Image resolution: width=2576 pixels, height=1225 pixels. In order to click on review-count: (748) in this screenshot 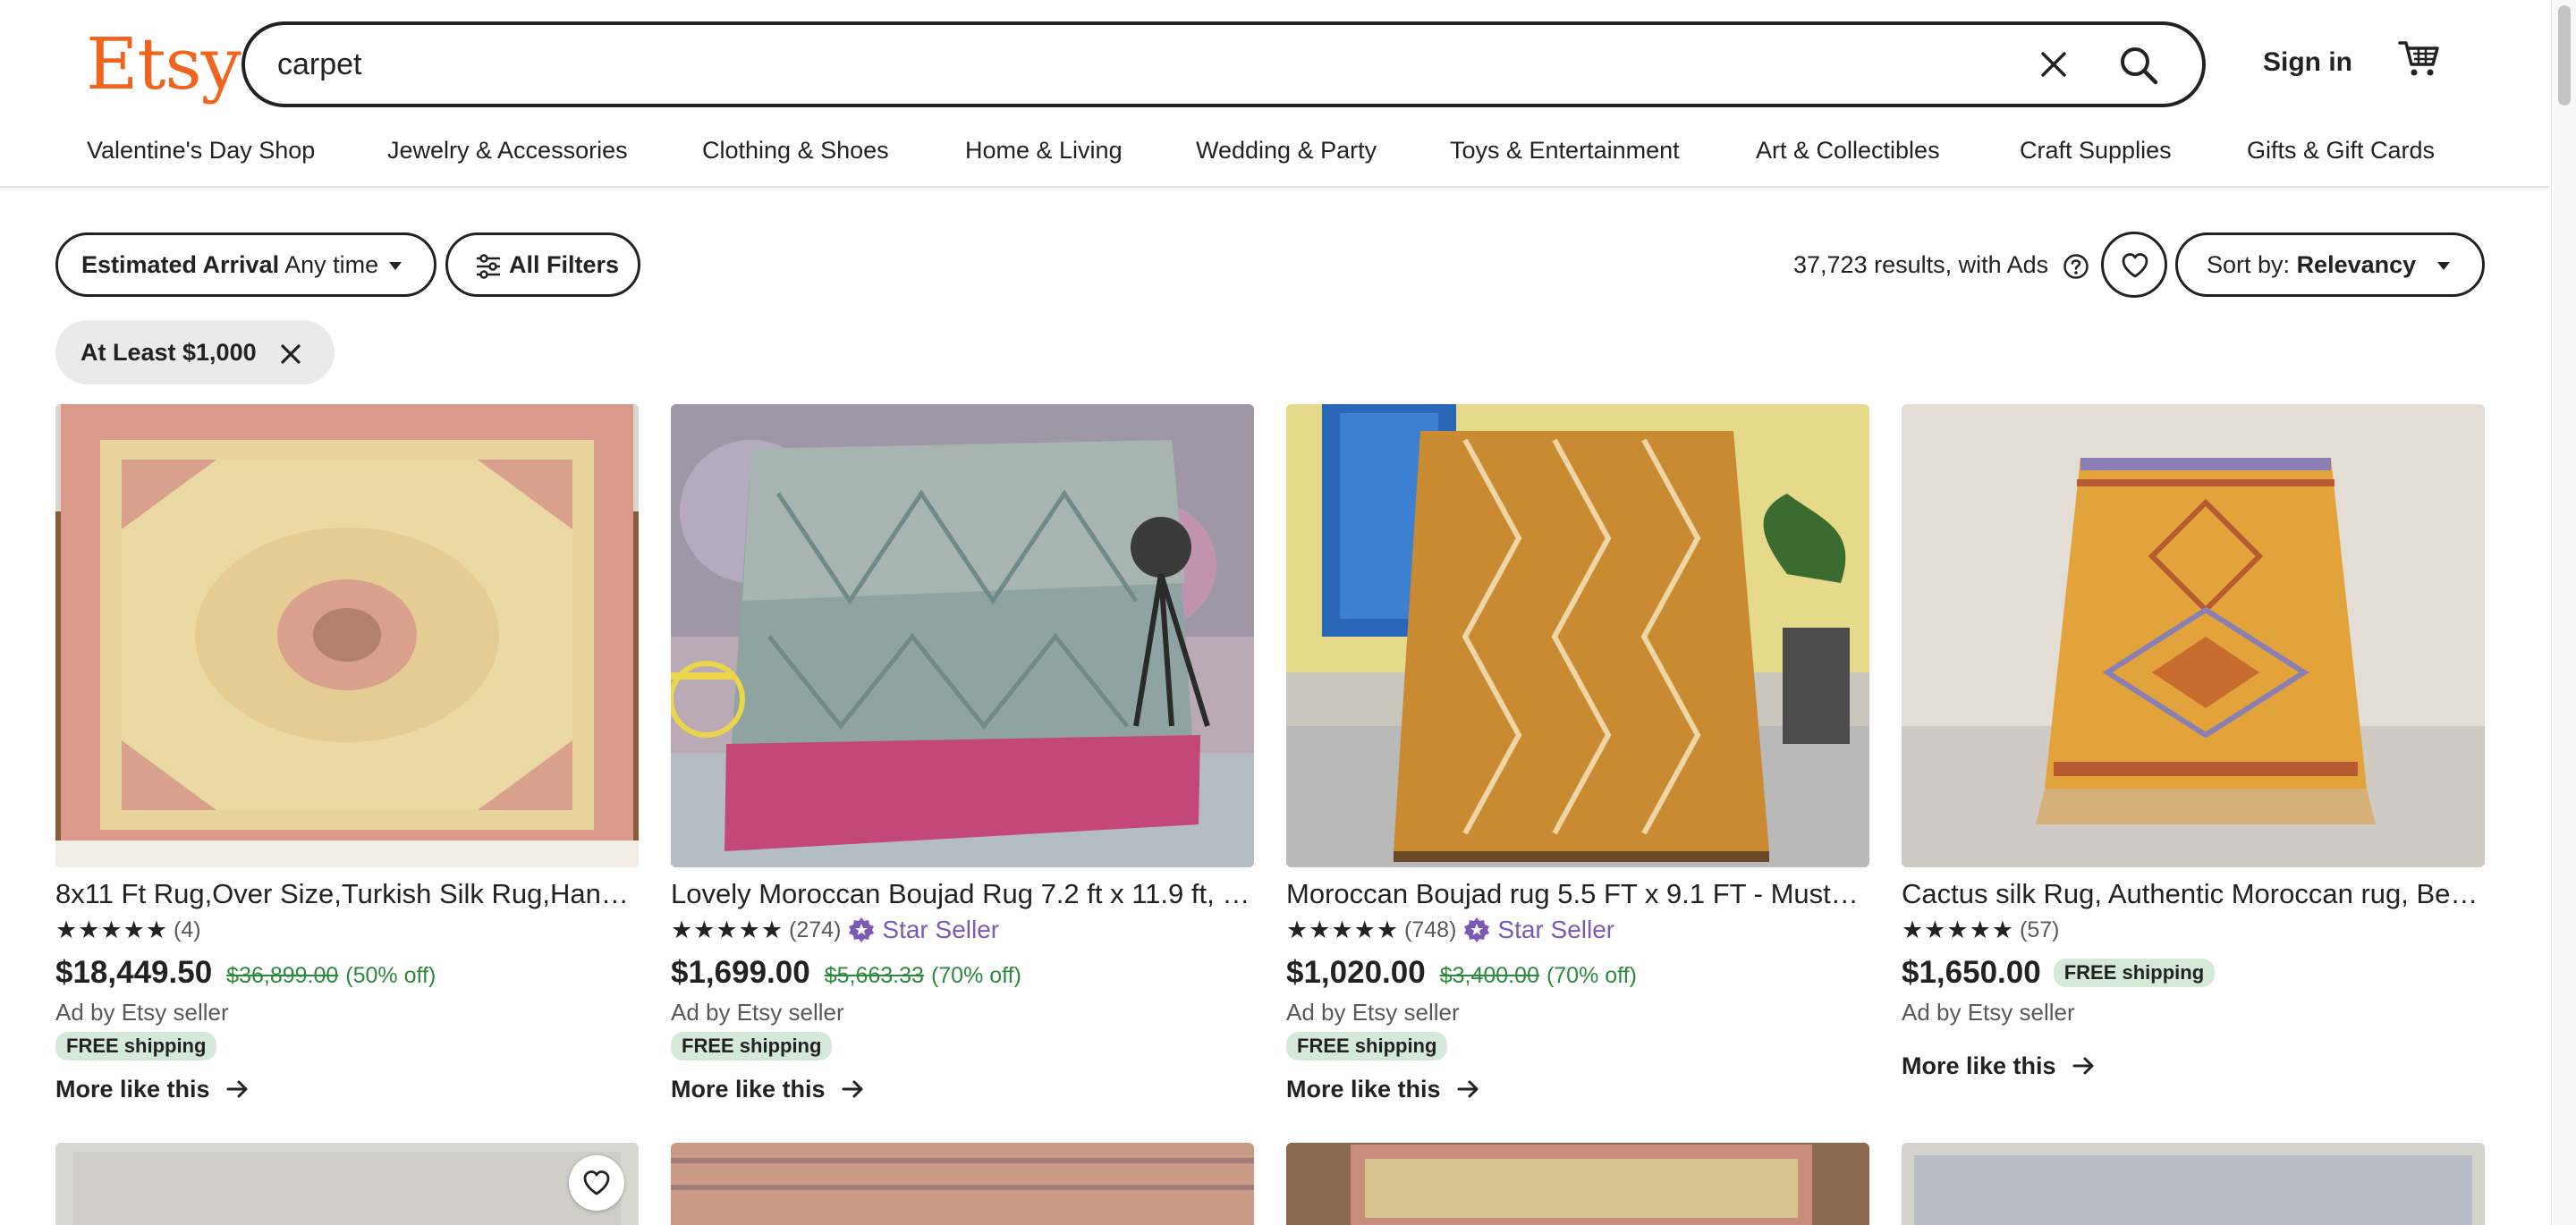, I will do `click(1430, 929)`.